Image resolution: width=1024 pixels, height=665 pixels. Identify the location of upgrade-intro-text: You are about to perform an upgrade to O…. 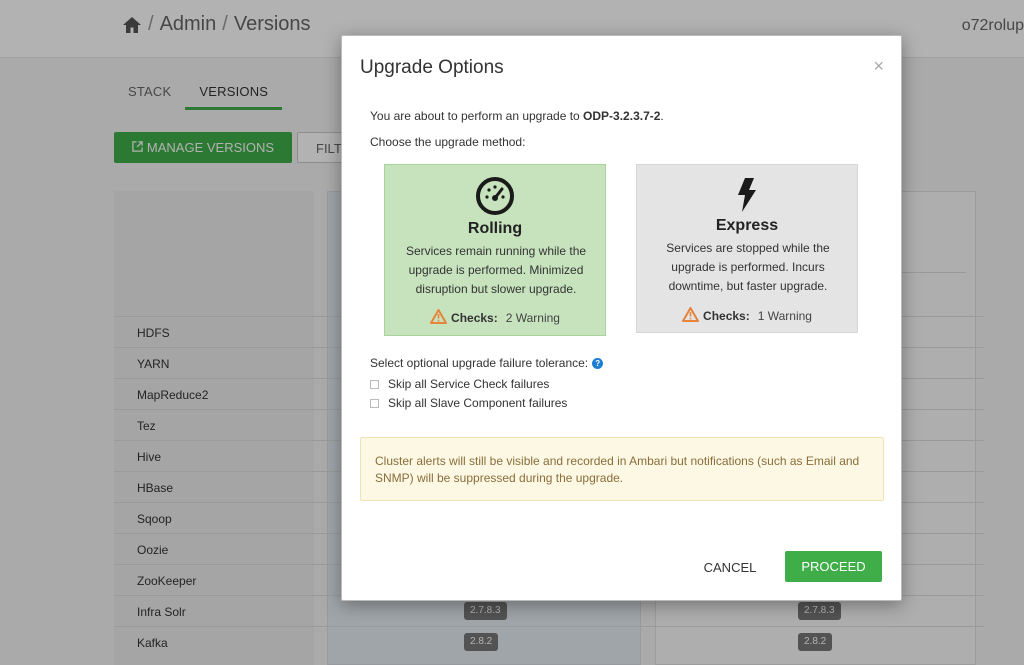
(517, 116).